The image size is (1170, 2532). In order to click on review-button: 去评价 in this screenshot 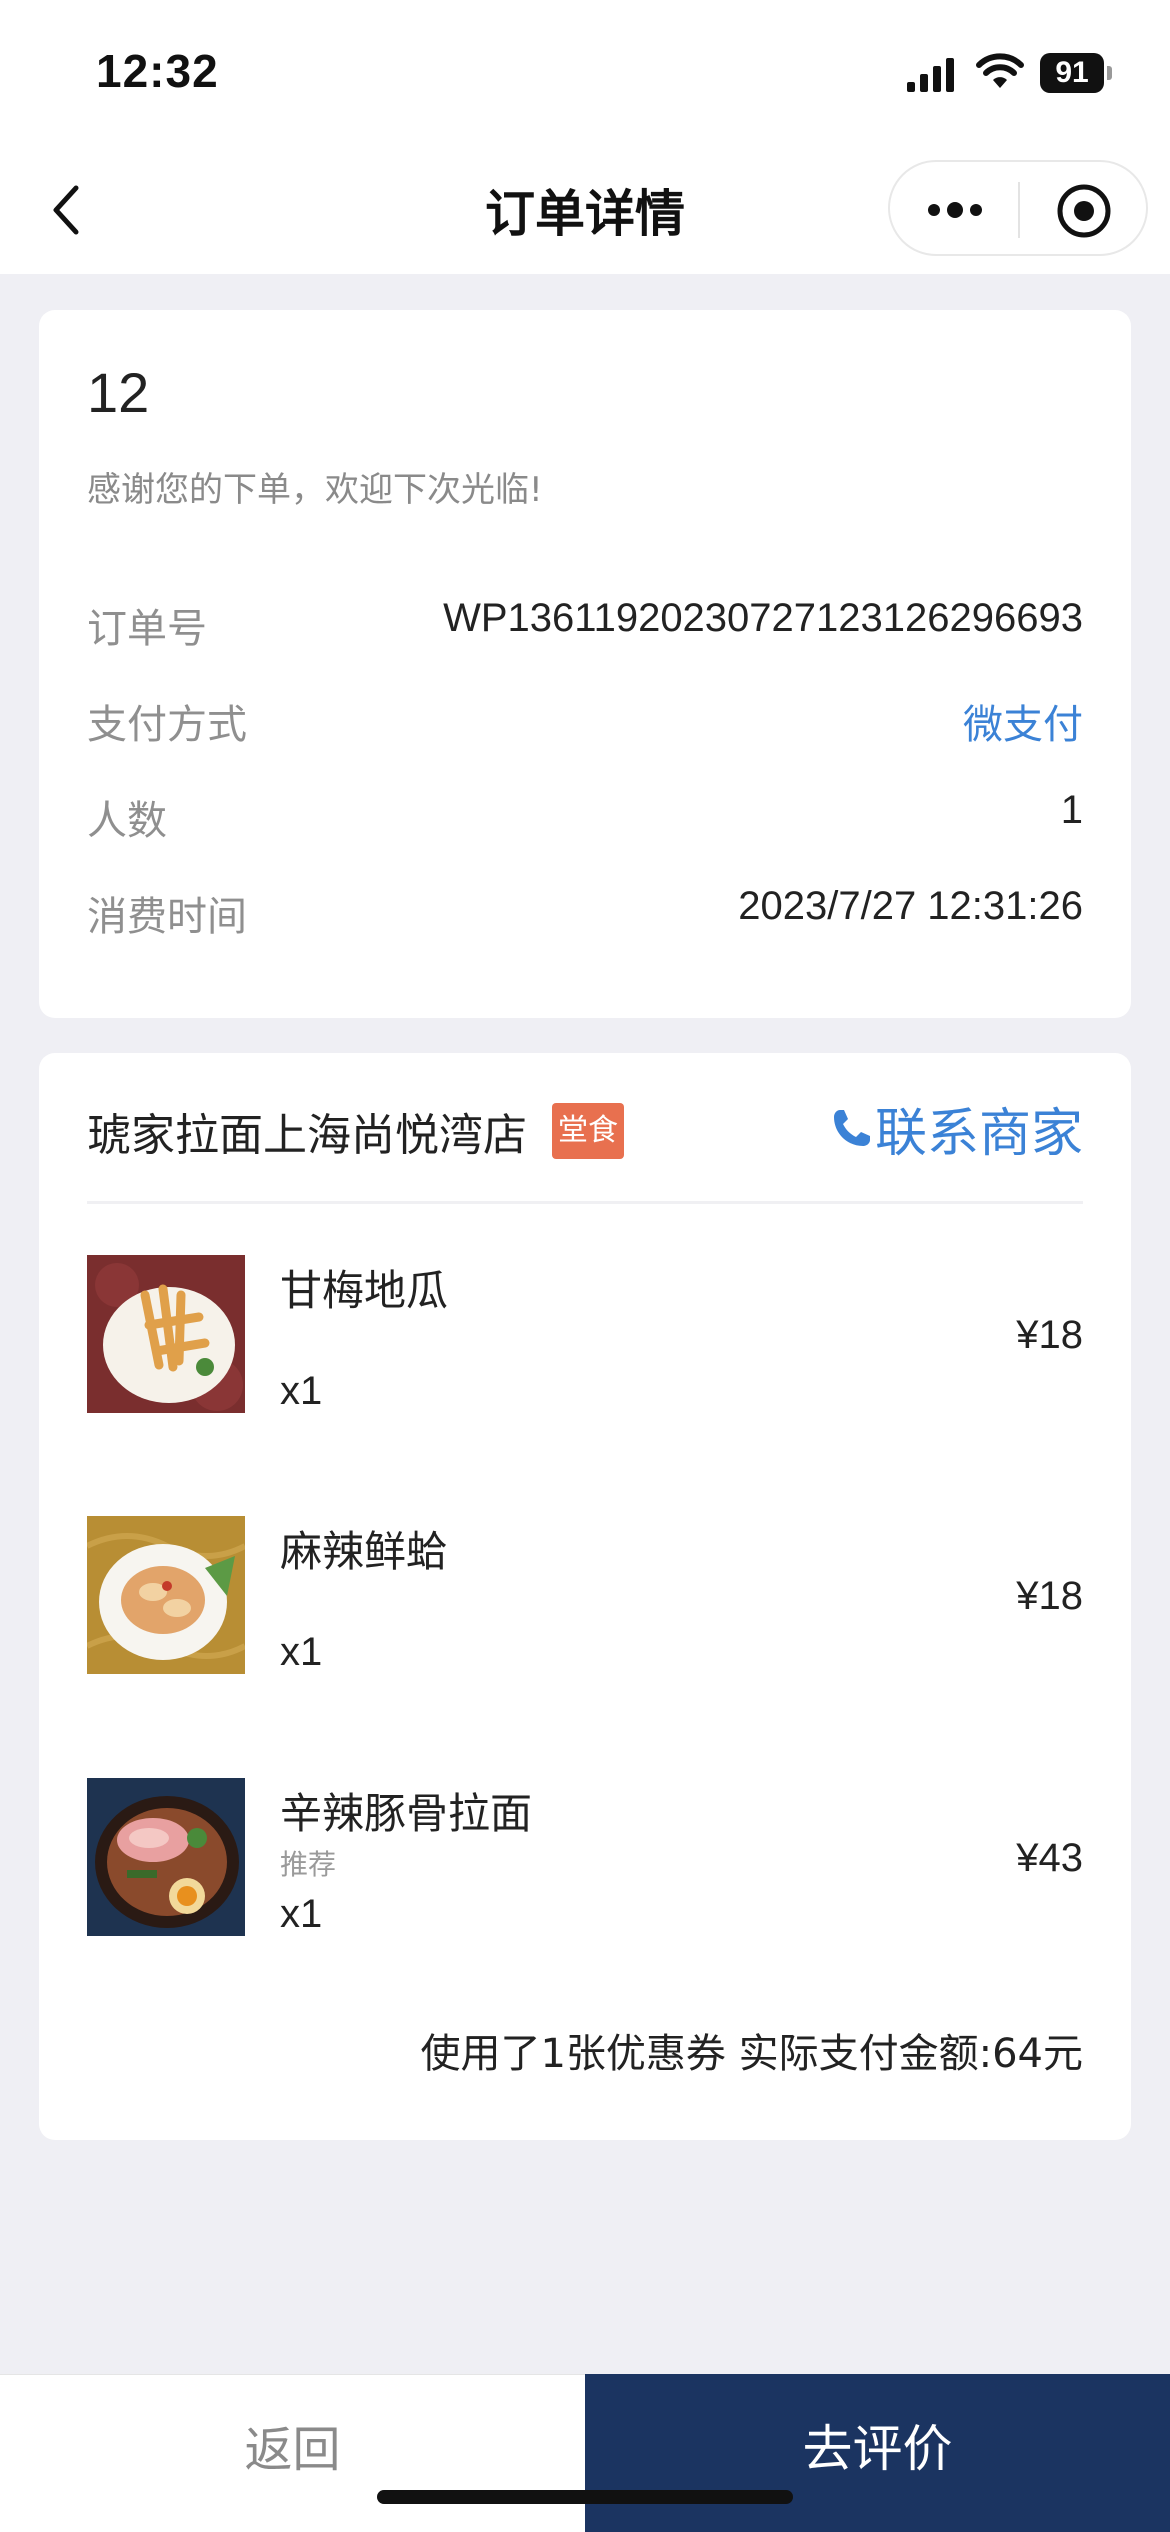, I will do `click(877, 2453)`.